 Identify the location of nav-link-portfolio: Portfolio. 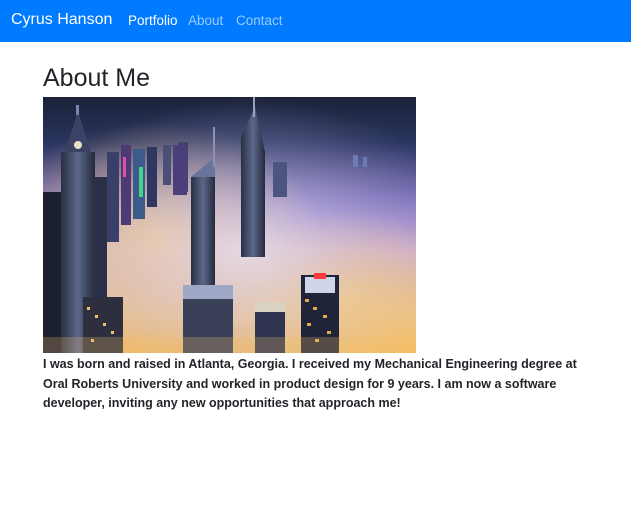
(153, 20).